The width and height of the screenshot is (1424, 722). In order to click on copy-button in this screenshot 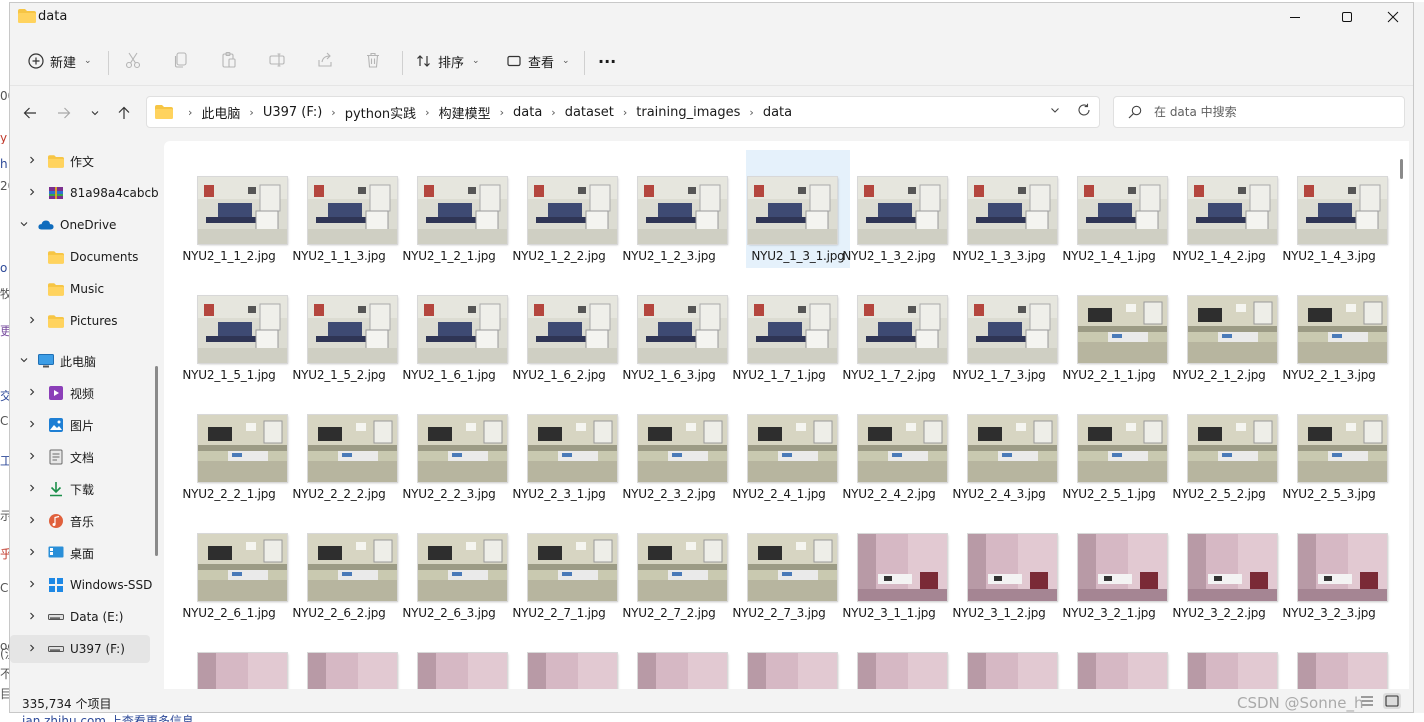, I will do `click(181, 60)`.